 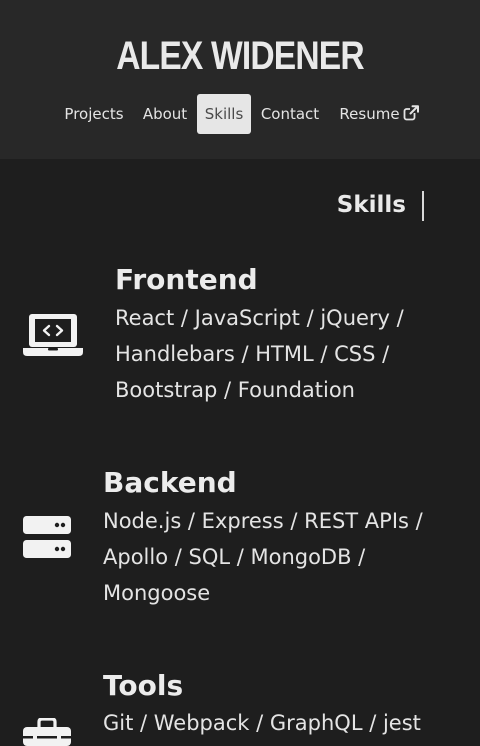 I want to click on nav-resume: Resume, so click(x=379, y=114).